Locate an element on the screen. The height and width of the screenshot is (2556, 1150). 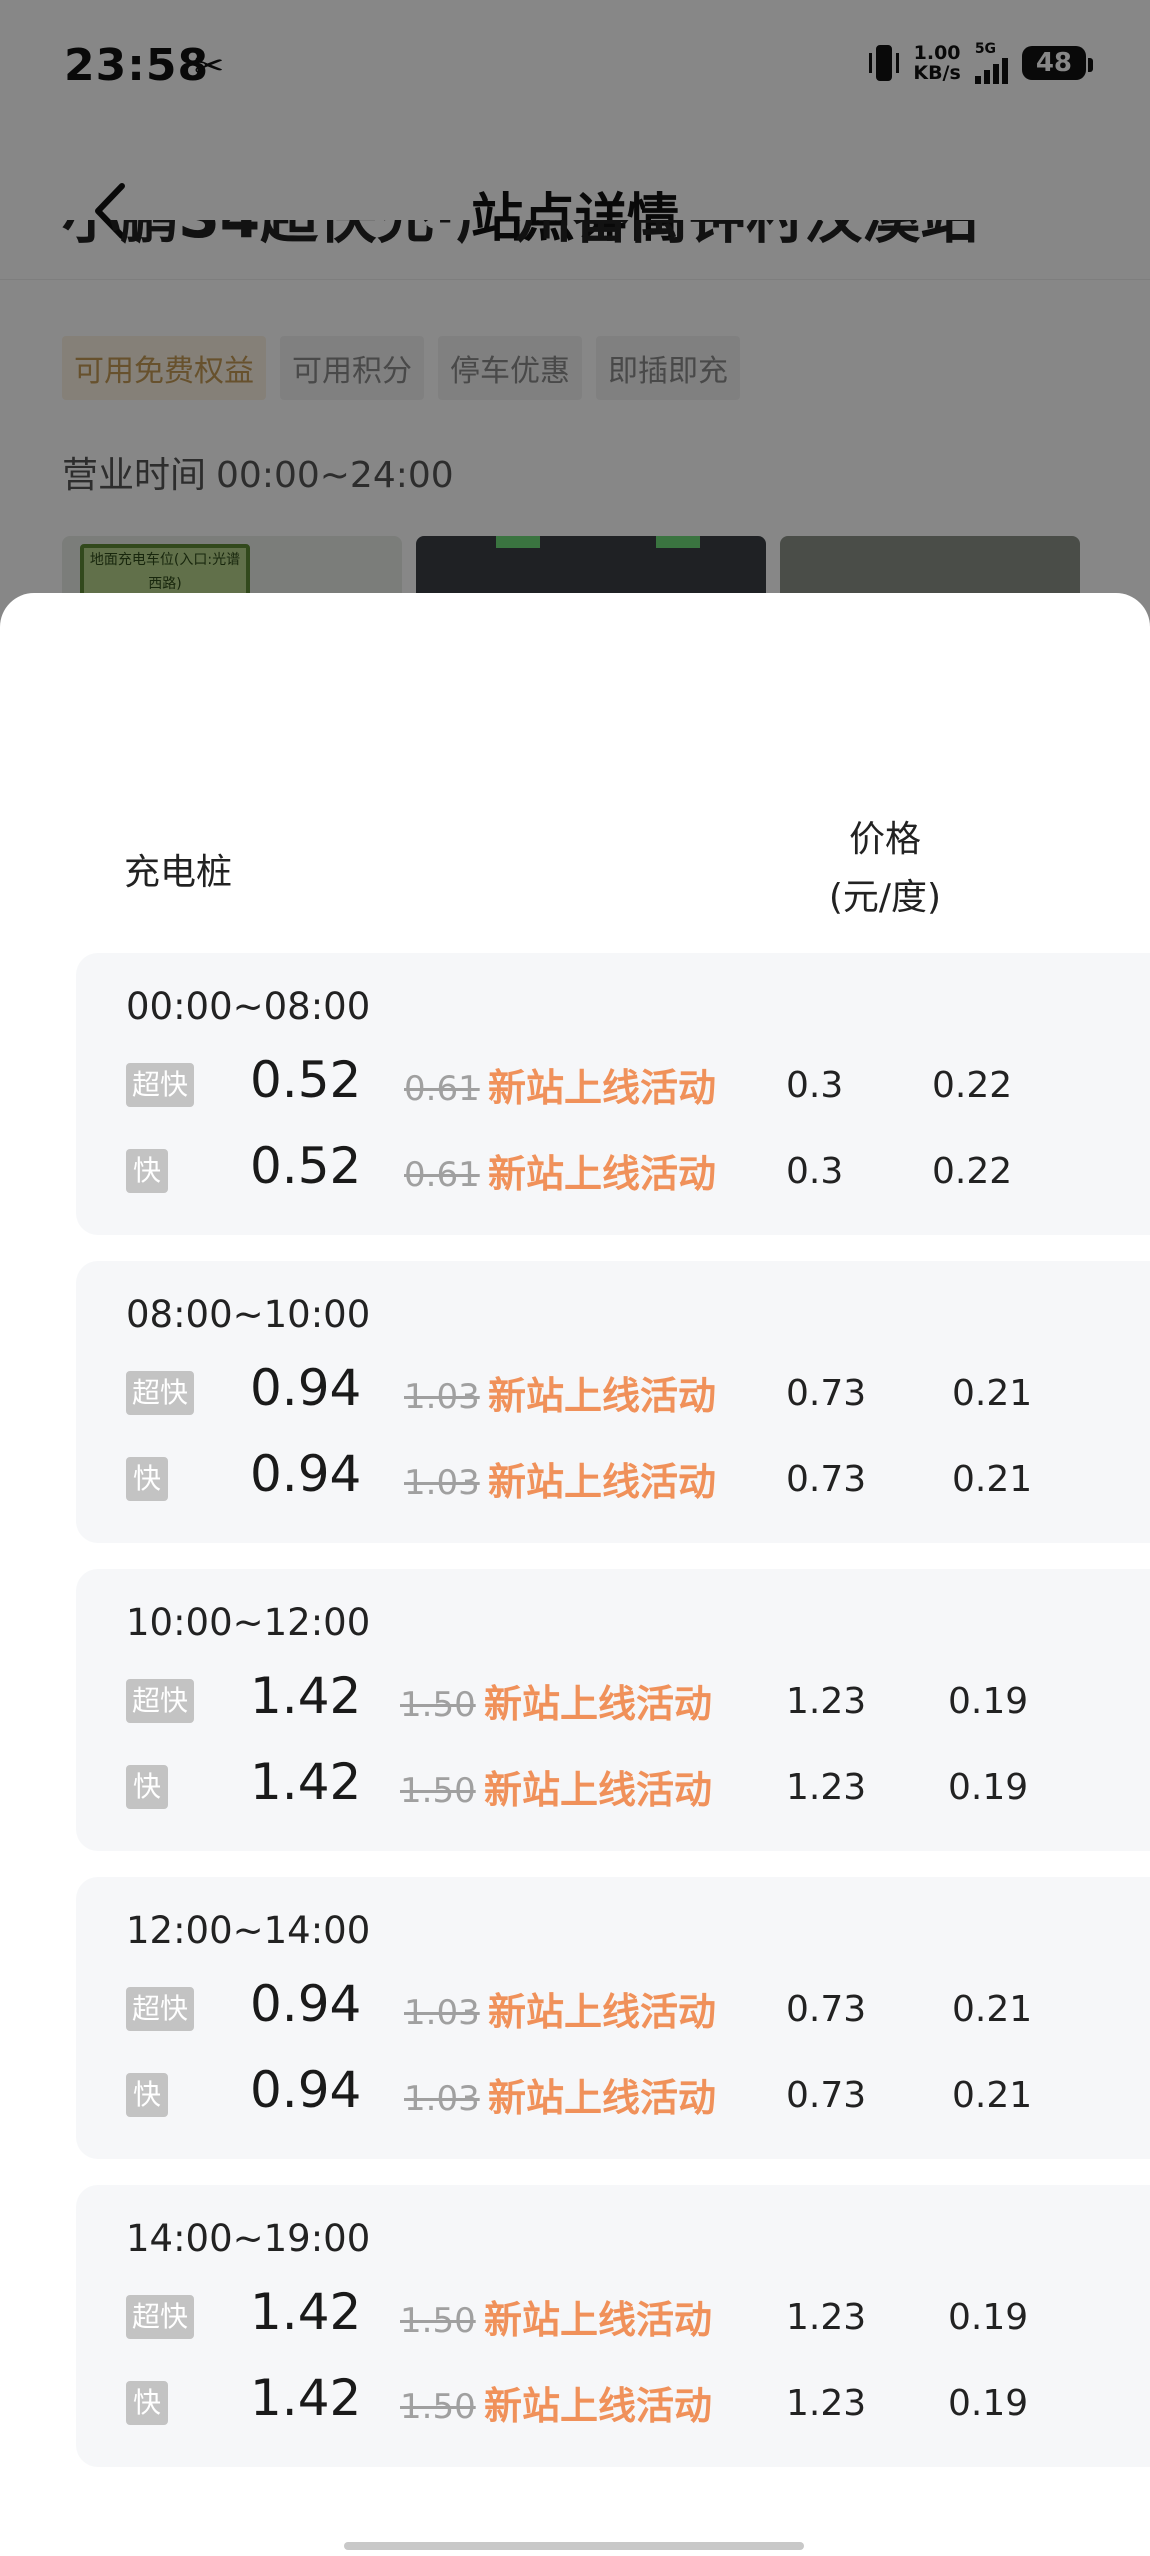
price-row-superfast: 超快 0.52 0.61 新站上线活动 0.3 0.22 is located at coordinates (626, 1086).